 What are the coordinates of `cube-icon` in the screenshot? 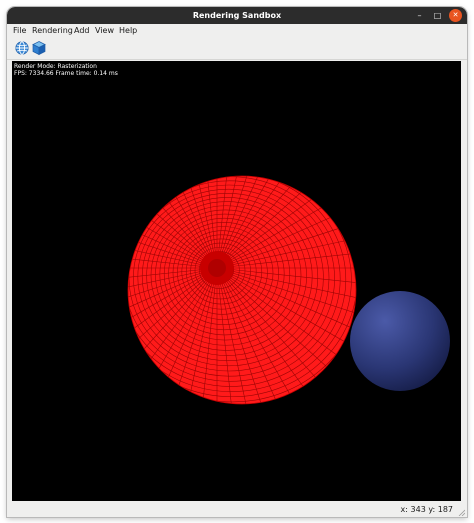 It's located at (39, 48).